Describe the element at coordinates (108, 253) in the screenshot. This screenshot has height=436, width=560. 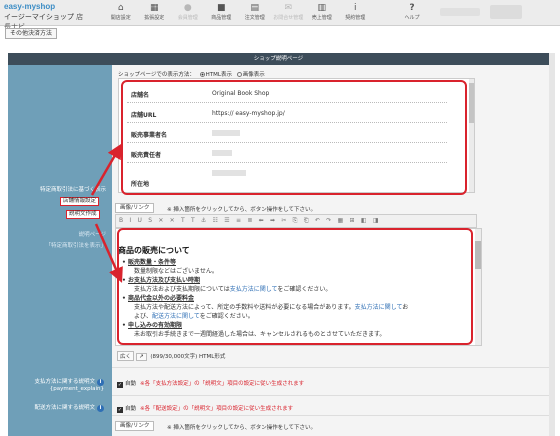
I see `arrow-to-editor` at that location.